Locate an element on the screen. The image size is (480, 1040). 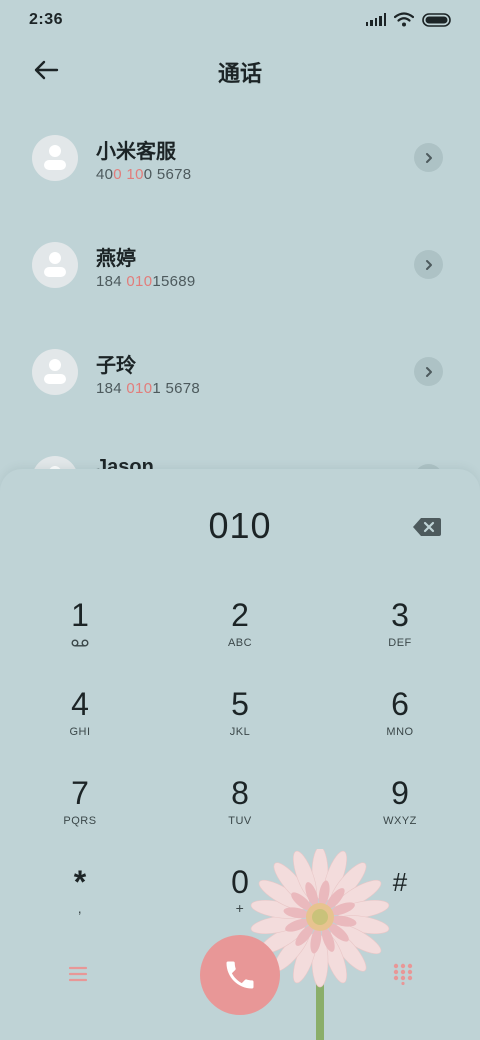
key-8: 8 TUV is located at coordinates (240, 815).